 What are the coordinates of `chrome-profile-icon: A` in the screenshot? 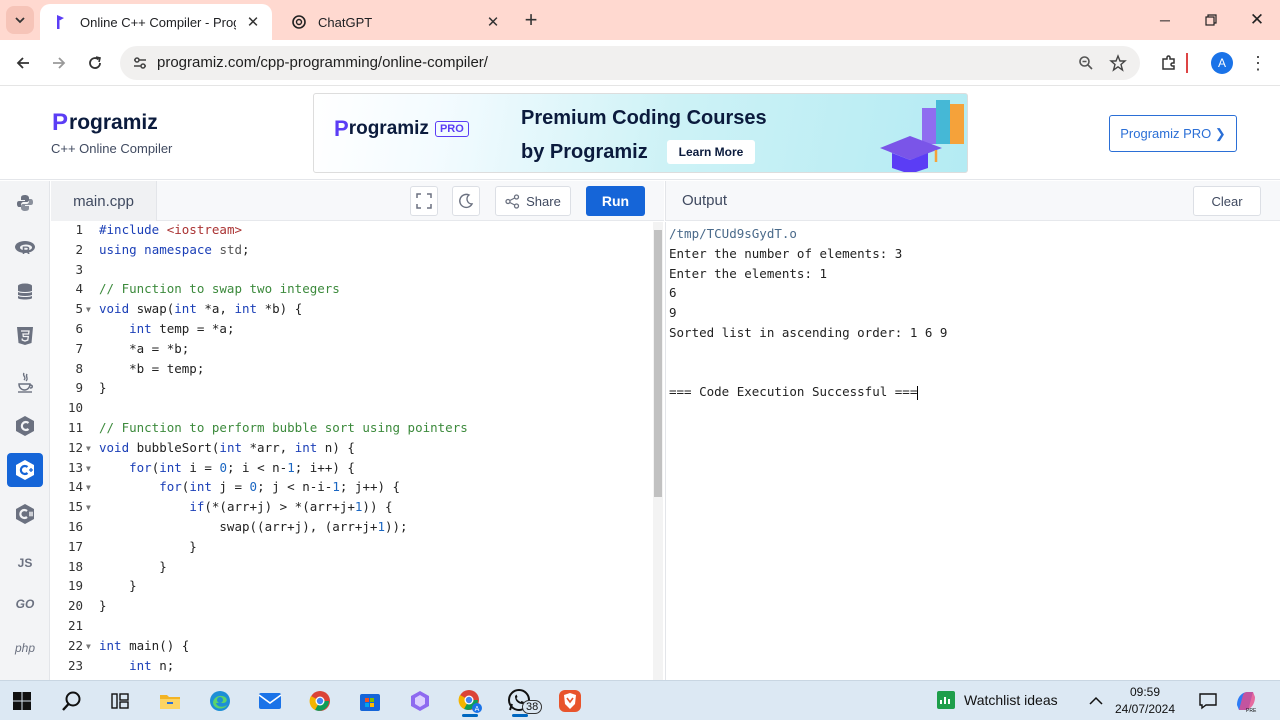 It's located at (470, 701).